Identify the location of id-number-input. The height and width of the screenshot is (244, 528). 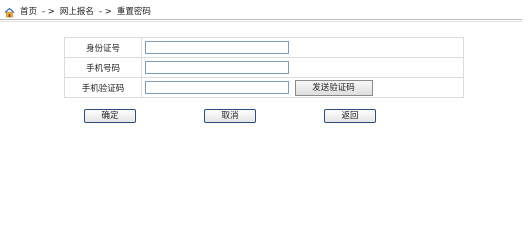
(217, 47).